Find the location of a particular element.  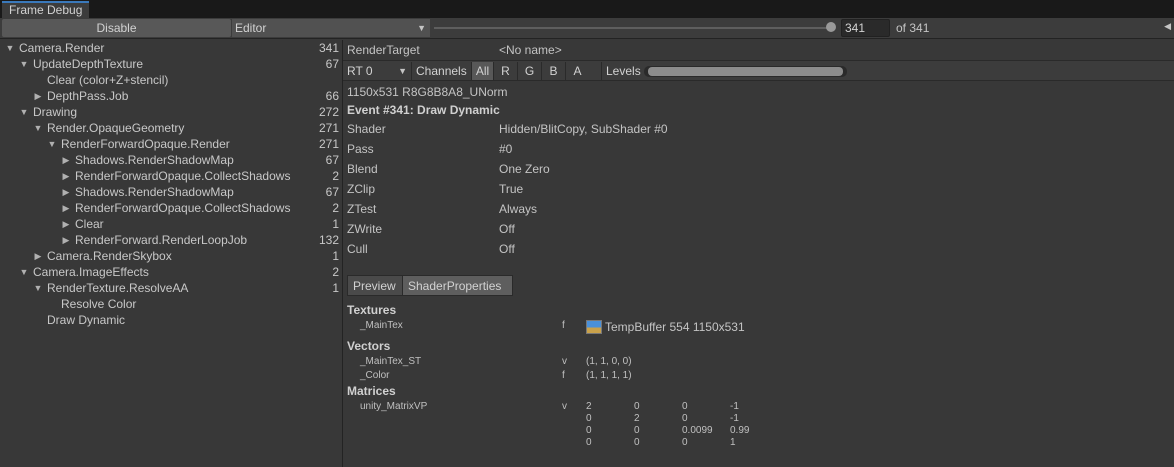

tree-row: ▶ RenderForward.RenderLoopJob 132 is located at coordinates (171, 240).